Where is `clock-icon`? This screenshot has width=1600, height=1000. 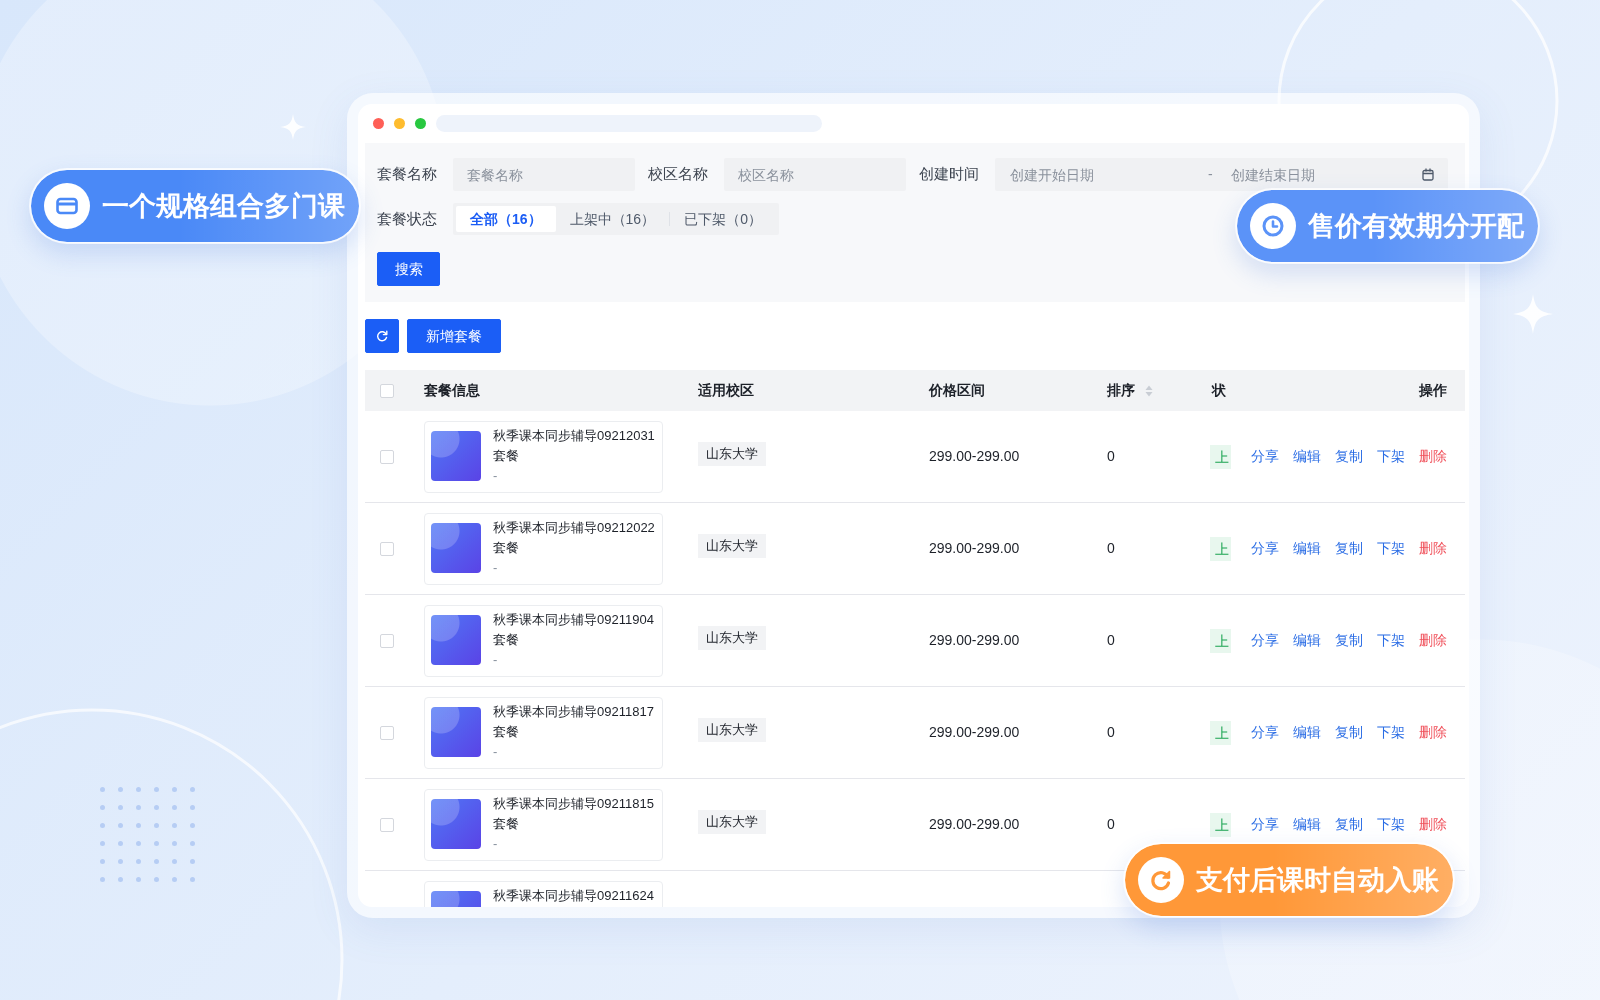 clock-icon is located at coordinates (1273, 226).